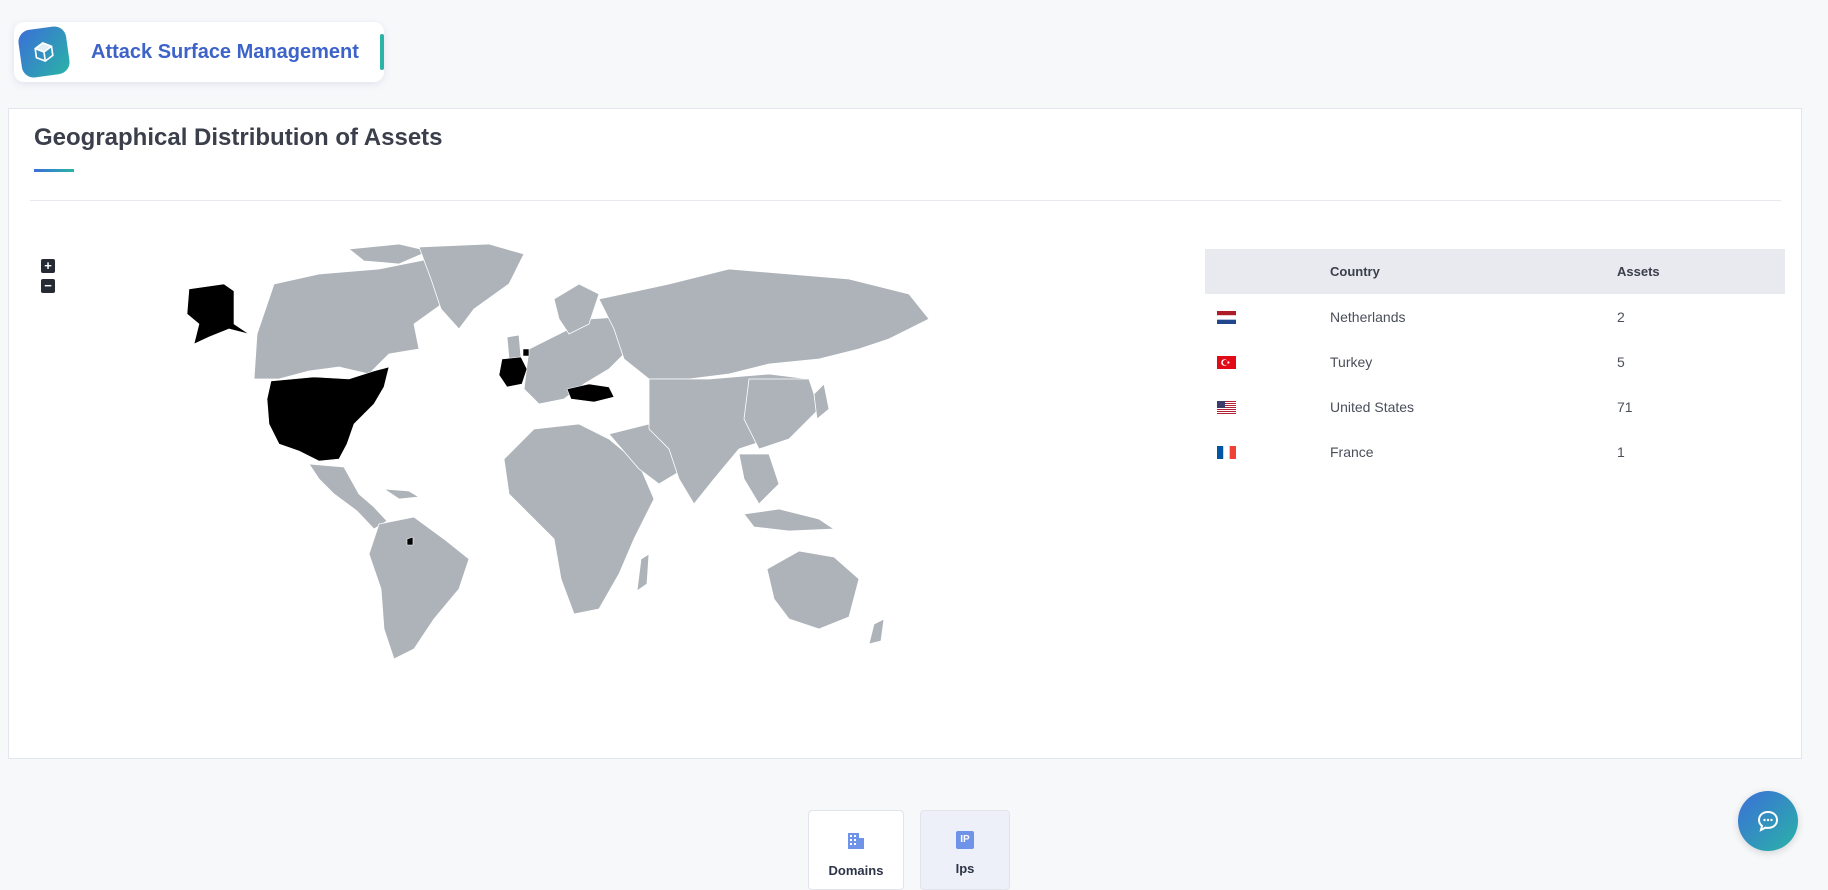 Image resolution: width=1828 pixels, height=890 pixels. I want to click on map-region-south-america, so click(419, 587).